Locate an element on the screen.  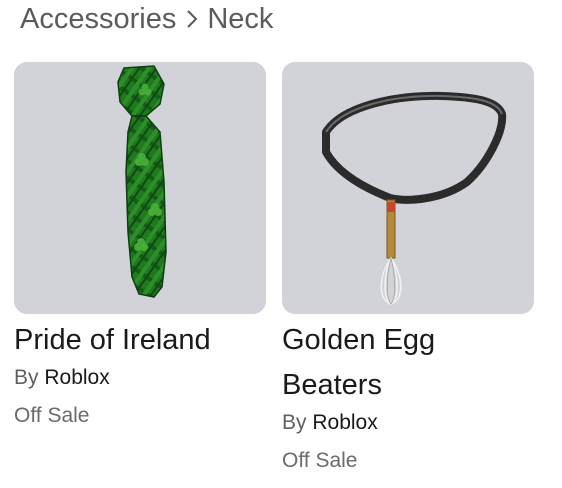
green-shamrock-tie-icon is located at coordinates (142, 181).